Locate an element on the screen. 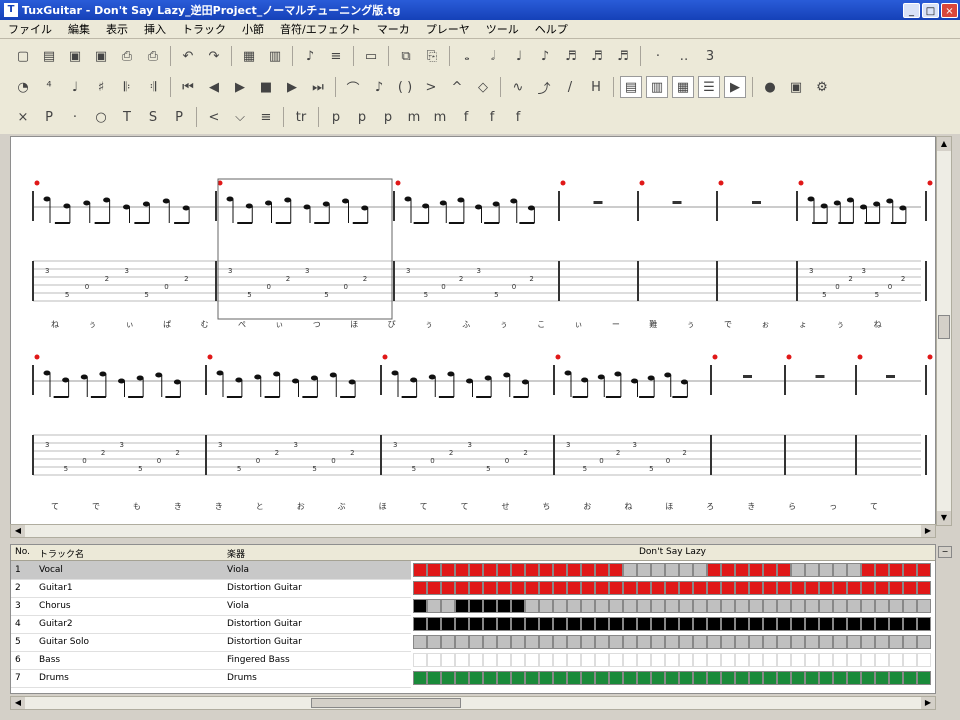  scroll-up-icon: ▲ is located at coordinates (944, 144).